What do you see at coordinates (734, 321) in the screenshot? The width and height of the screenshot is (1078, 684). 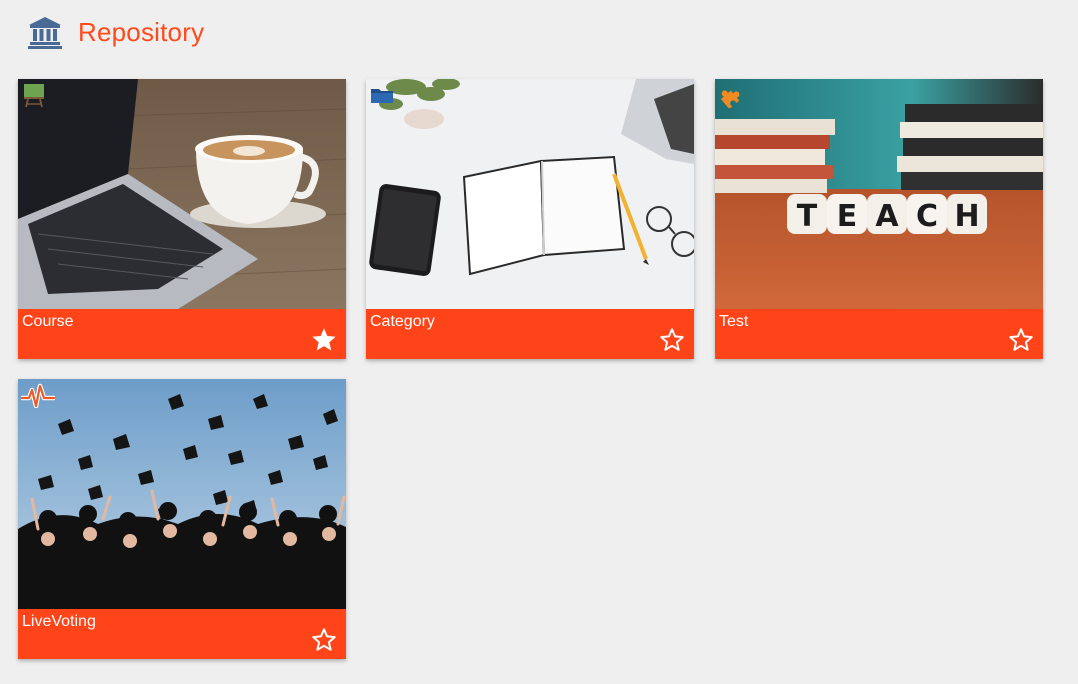 I see `card-label: Test` at bounding box center [734, 321].